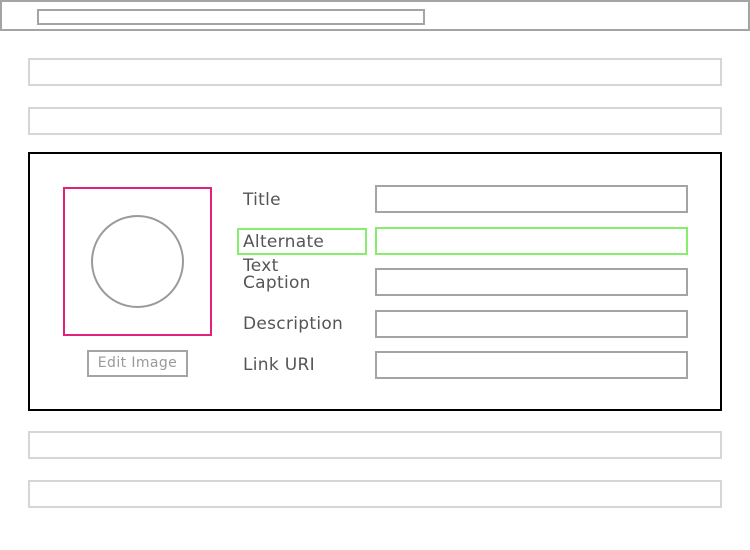 The height and width of the screenshot is (550, 750). What do you see at coordinates (277, 283) in the screenshot?
I see `caption-label: Caption` at bounding box center [277, 283].